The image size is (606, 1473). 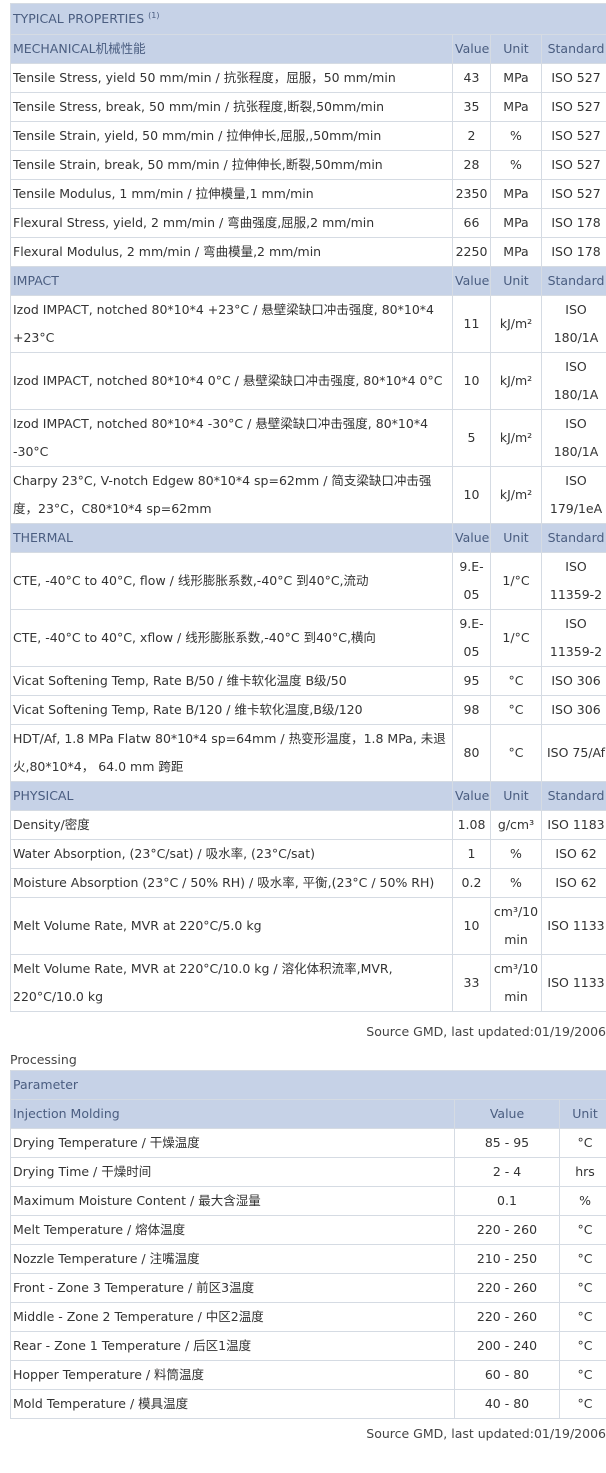 I want to click on processing-row: Hopper Temperature / 料筒温度 60 - 80 °C, so click(x=308, y=1375).